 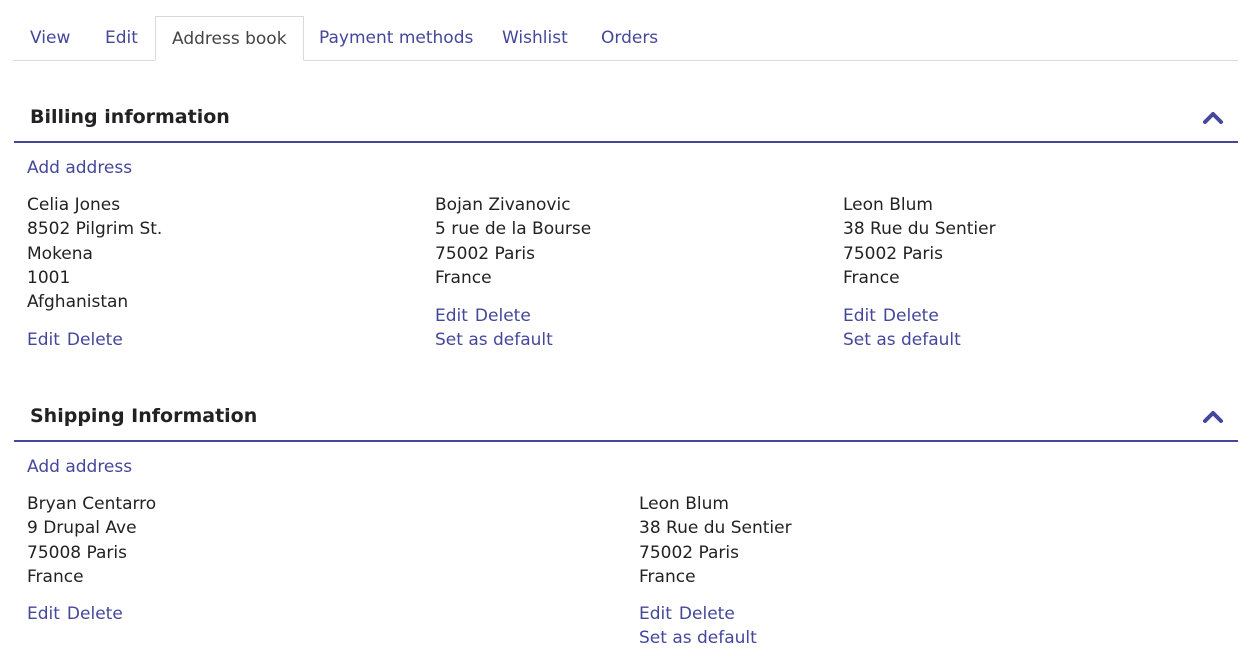 I want to click on billing-section-header: Billing information, so click(x=626, y=118).